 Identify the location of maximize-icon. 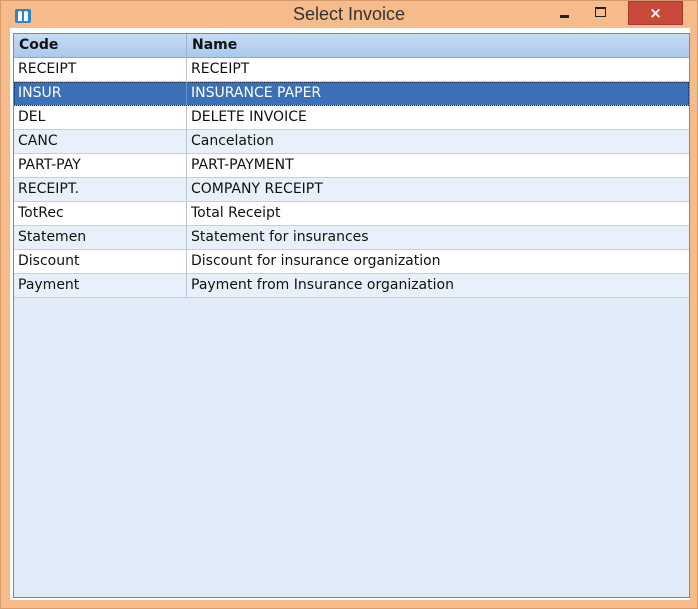
(600, 12).